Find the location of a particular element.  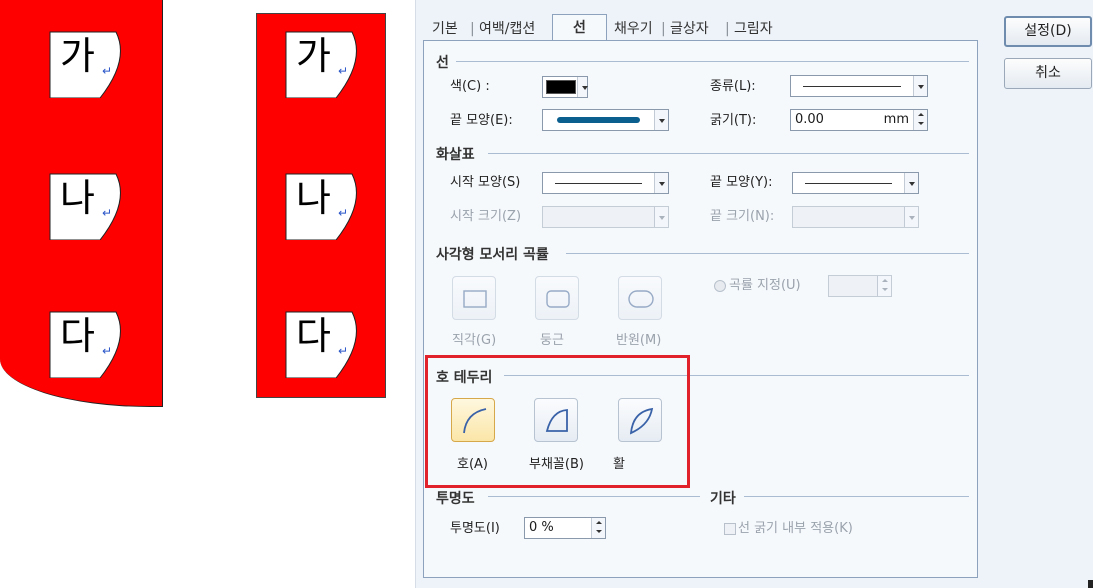

corner-semicircle-label: 반원(M) is located at coordinates (639, 340).